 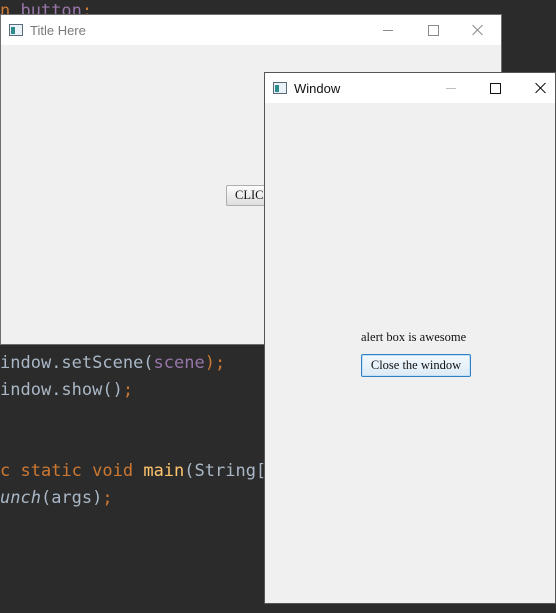 I want to click on code-token: (args), so click(x=71, y=498).